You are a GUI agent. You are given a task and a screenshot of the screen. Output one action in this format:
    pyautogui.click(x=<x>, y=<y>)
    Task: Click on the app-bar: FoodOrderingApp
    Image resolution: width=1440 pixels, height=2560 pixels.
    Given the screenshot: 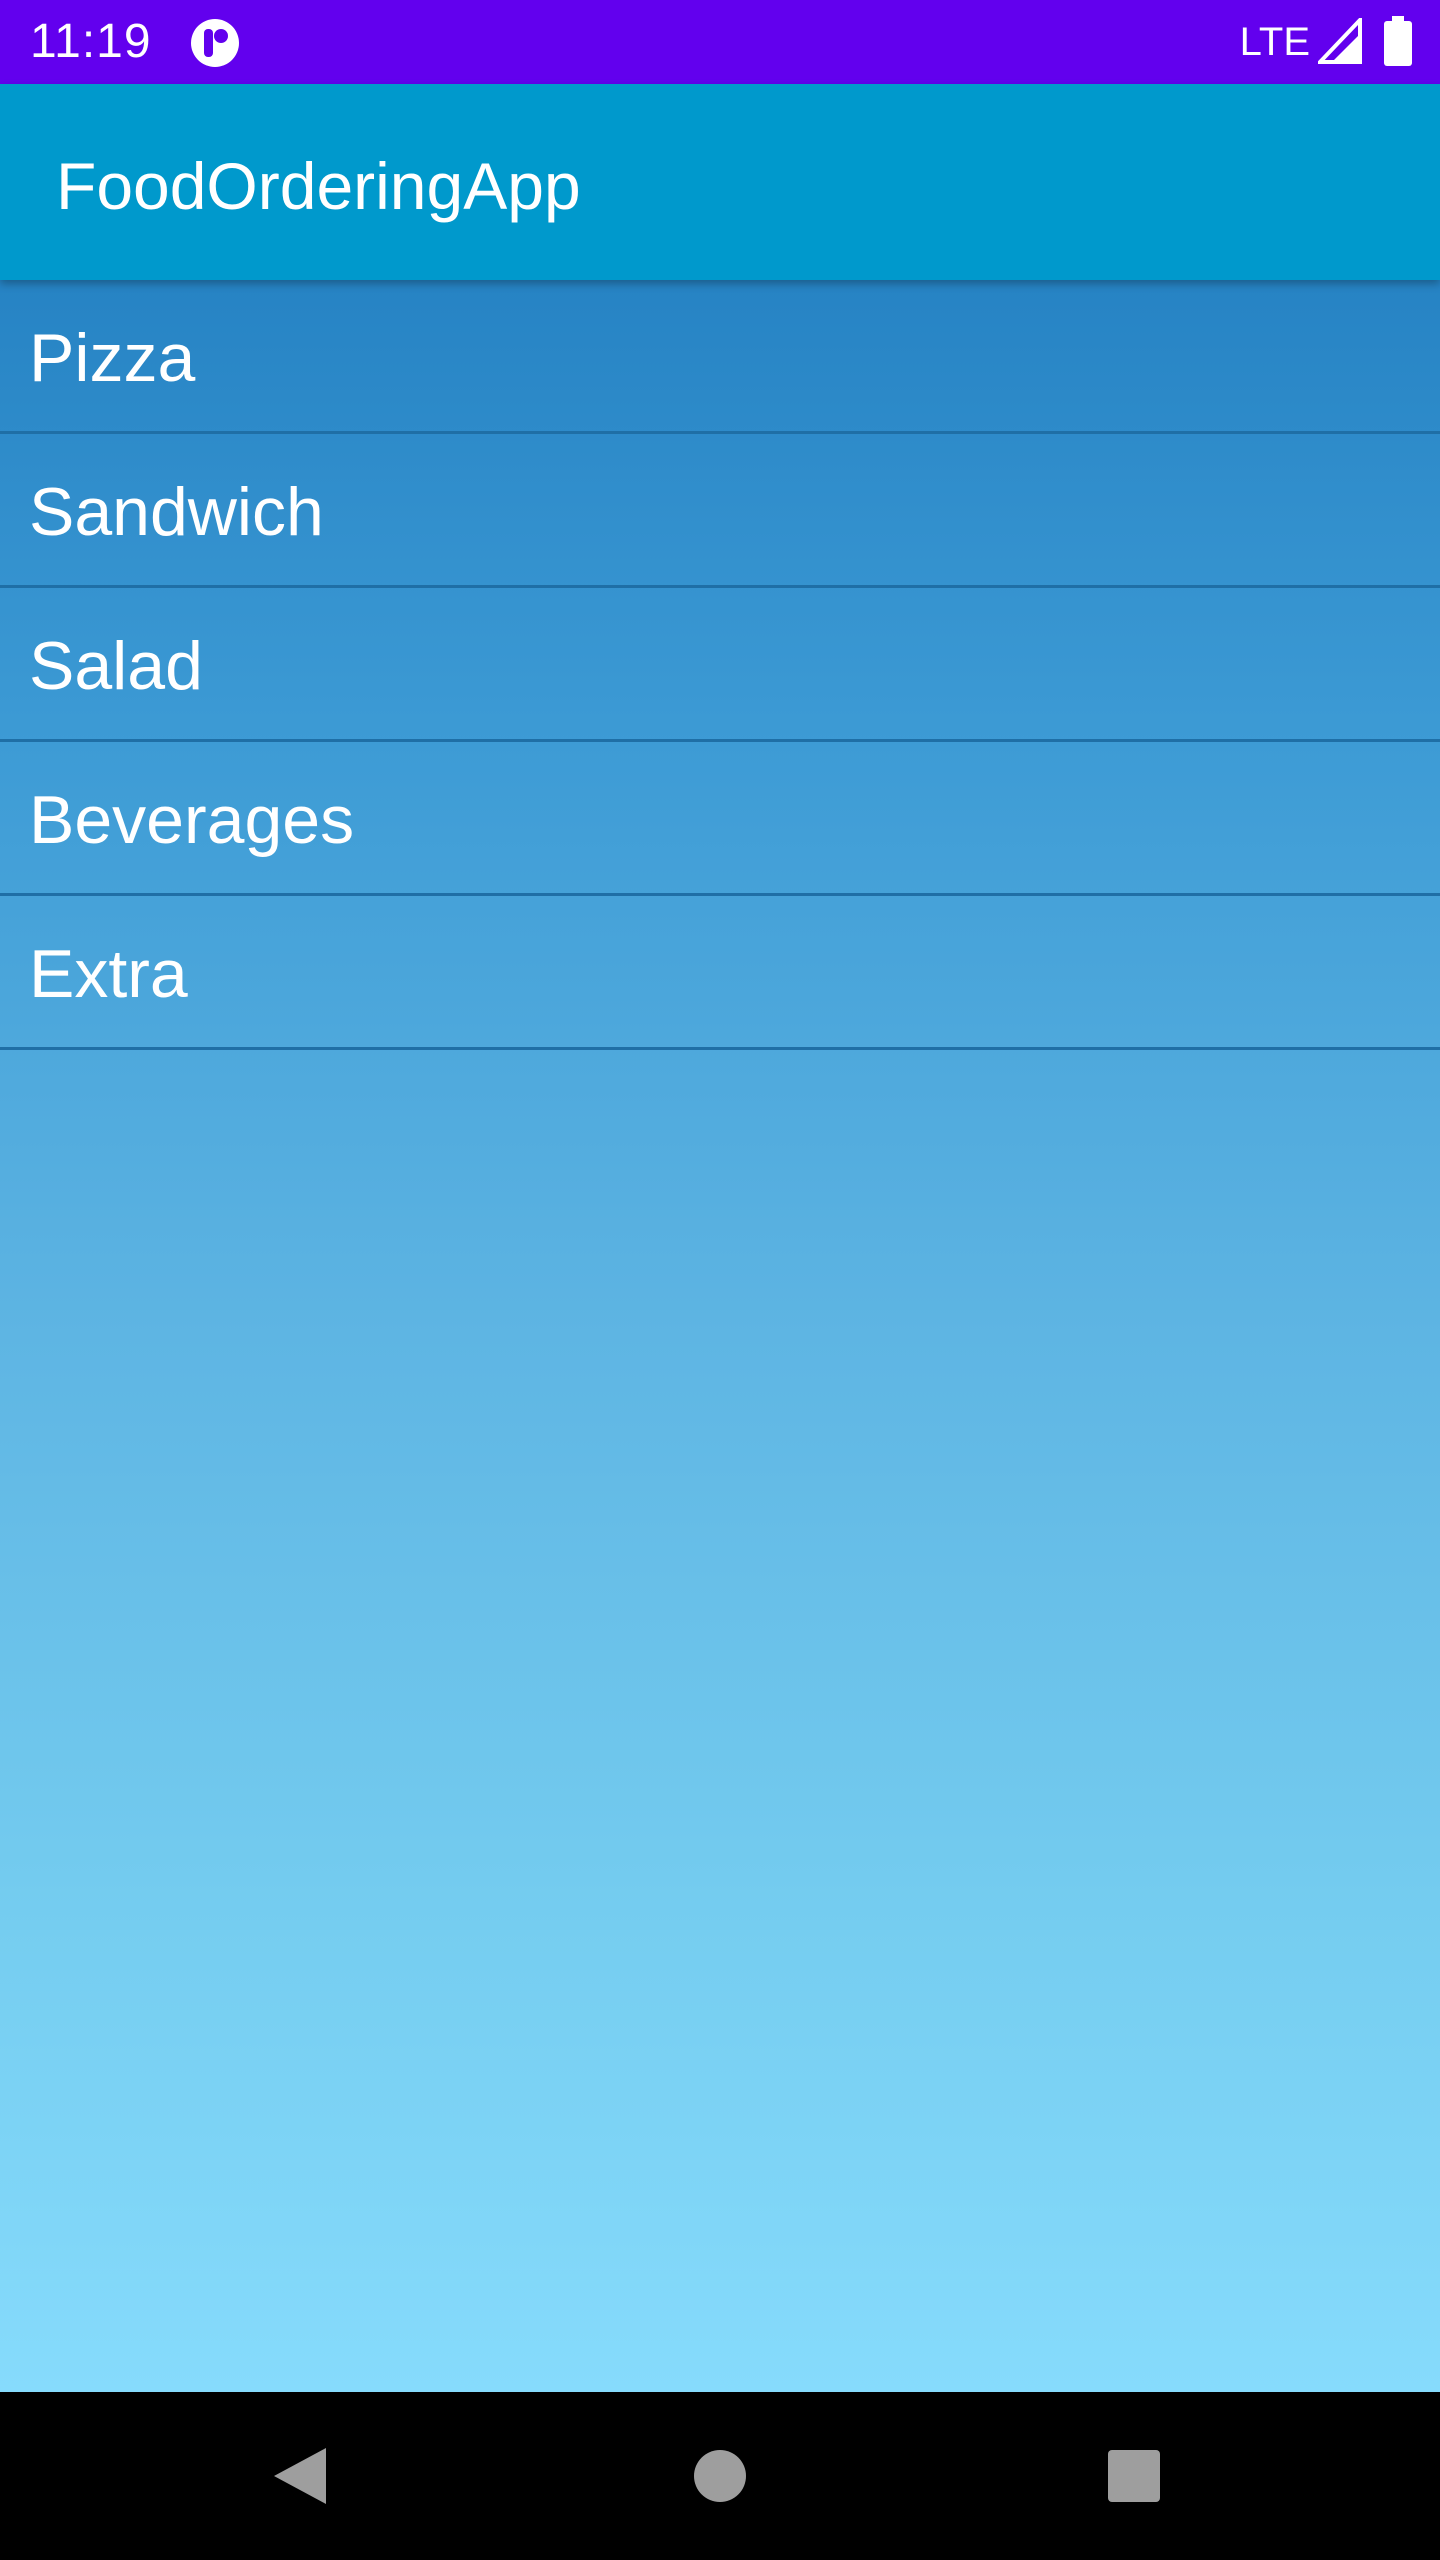 What is the action you would take?
    pyautogui.click(x=720, y=182)
    